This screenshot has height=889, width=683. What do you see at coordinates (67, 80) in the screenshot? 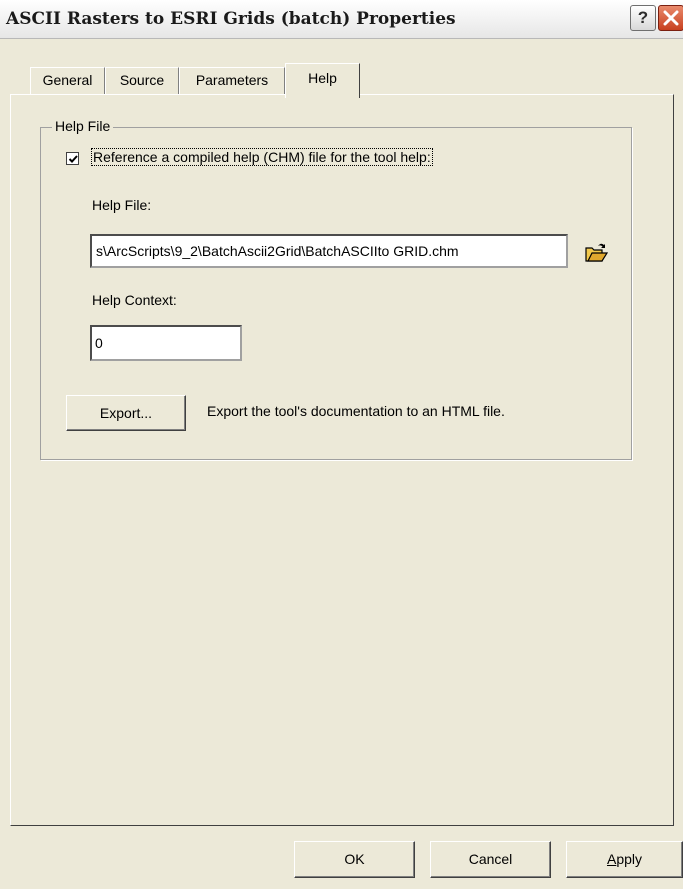
I see `tab-general: General` at bounding box center [67, 80].